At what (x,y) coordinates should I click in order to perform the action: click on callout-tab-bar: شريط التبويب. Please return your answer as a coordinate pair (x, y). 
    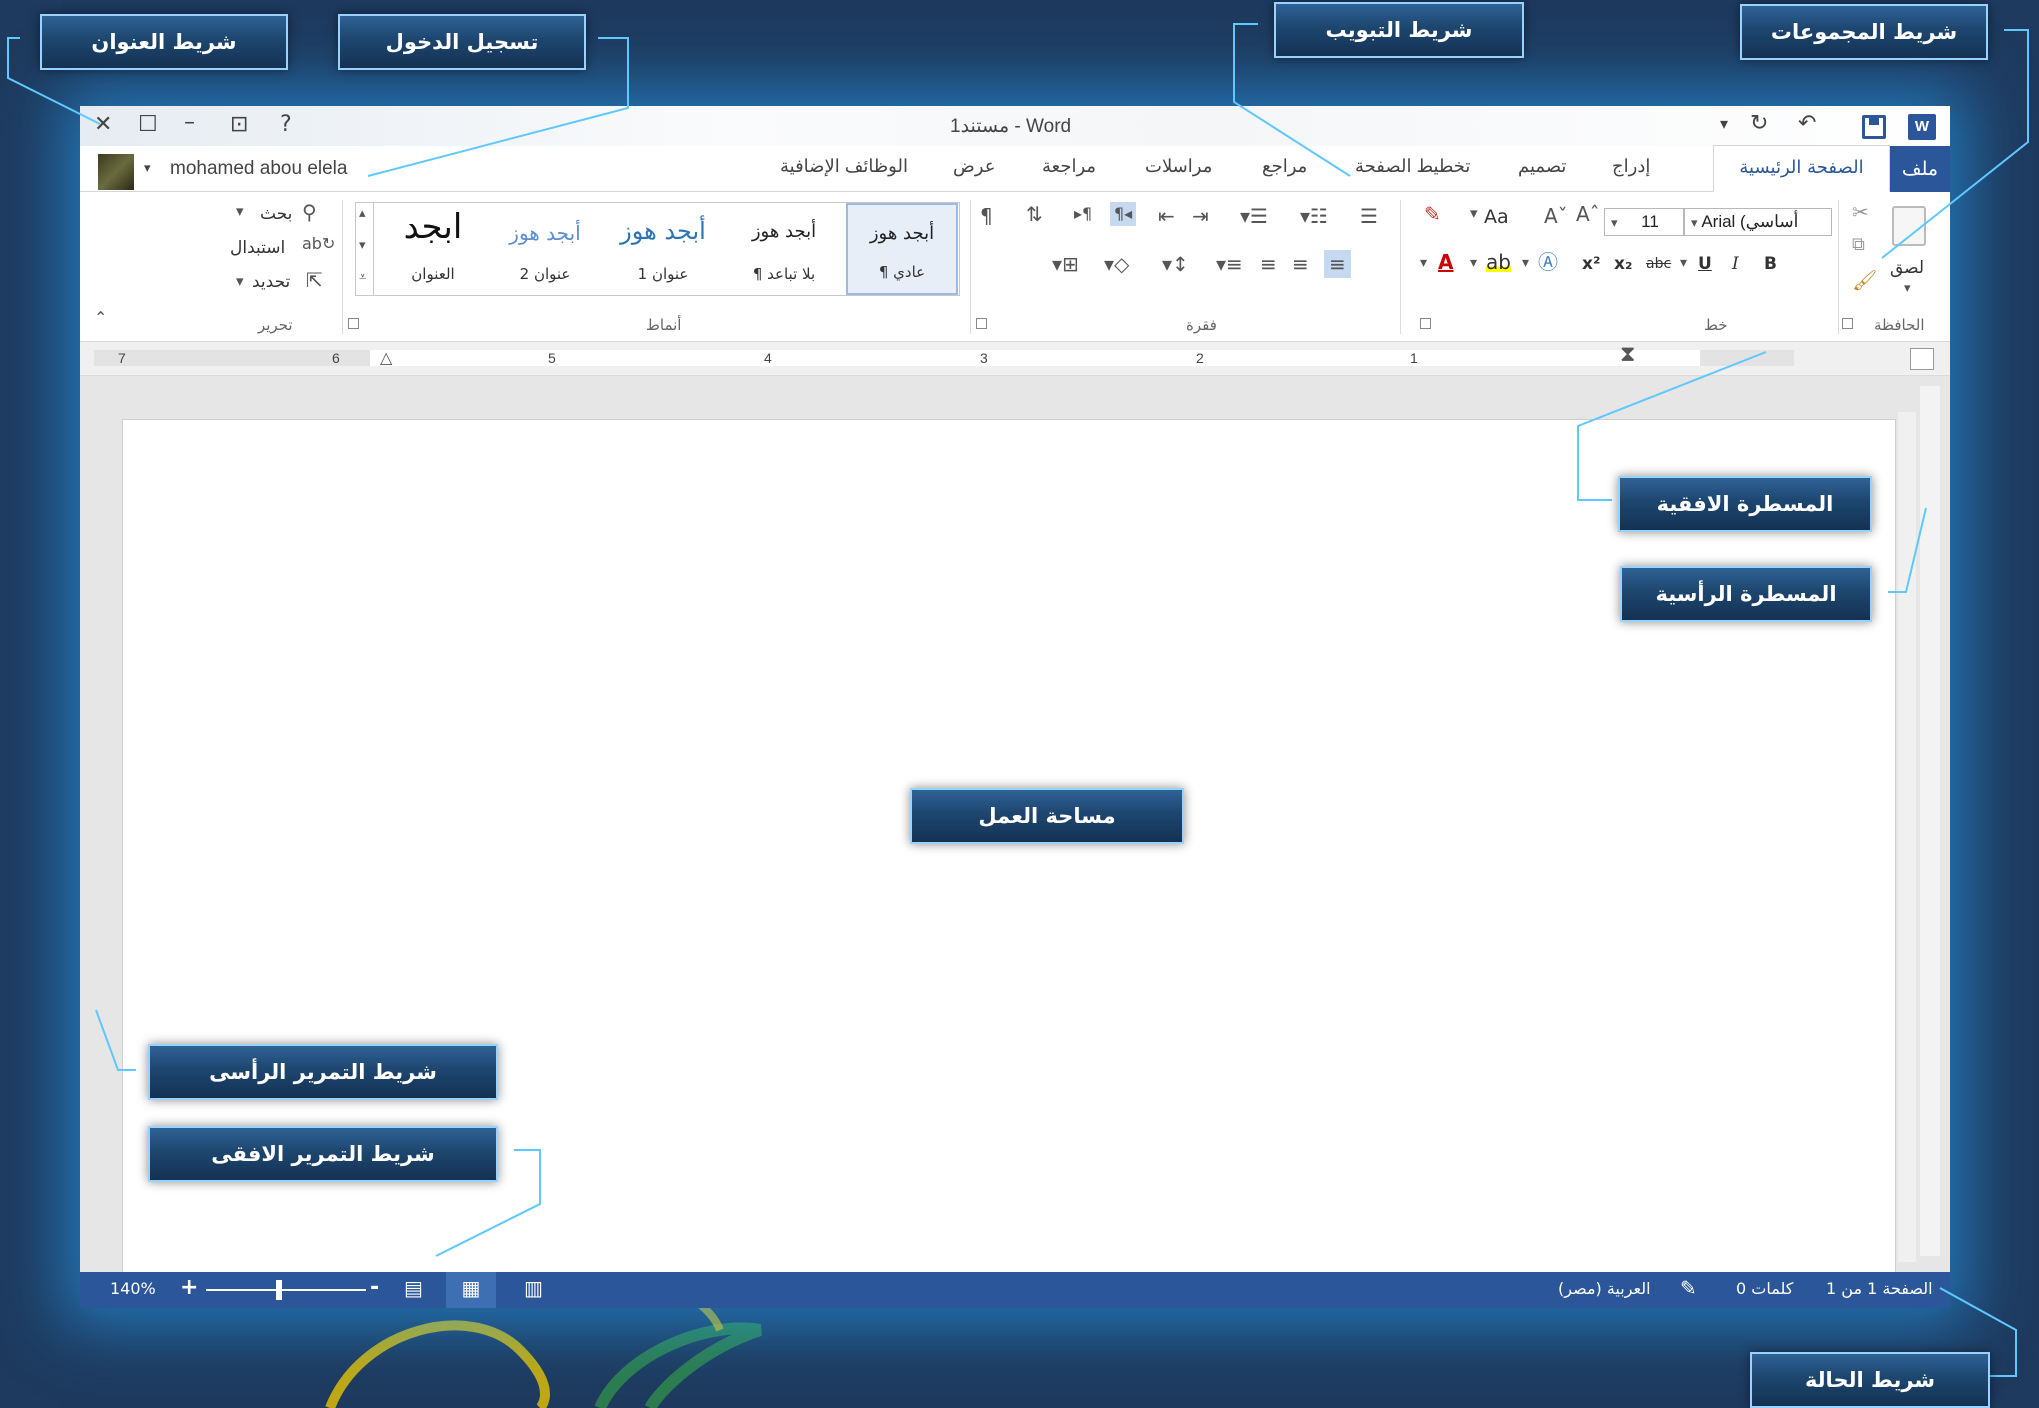
    Looking at the image, I should click on (1399, 30).